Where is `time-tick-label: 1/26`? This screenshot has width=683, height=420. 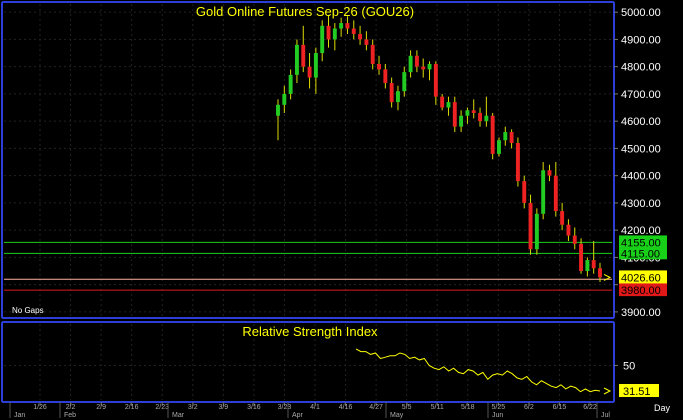
time-tick-label: 1/26 is located at coordinates (40, 407).